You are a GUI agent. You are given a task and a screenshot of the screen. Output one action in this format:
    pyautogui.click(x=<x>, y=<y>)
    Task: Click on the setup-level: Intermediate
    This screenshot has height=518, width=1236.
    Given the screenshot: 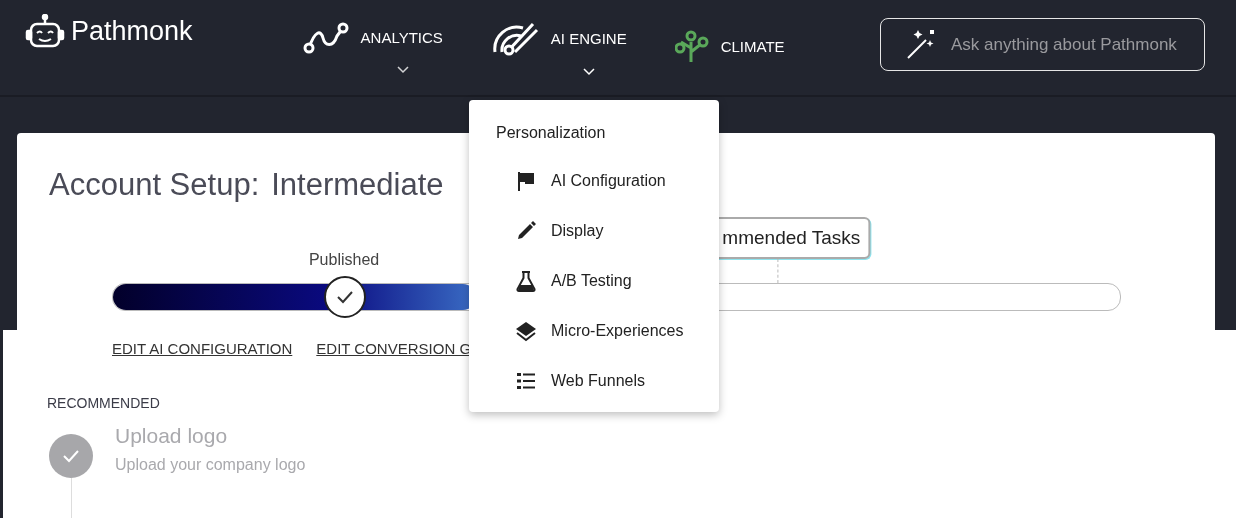 What is the action you would take?
    pyautogui.click(x=357, y=185)
    